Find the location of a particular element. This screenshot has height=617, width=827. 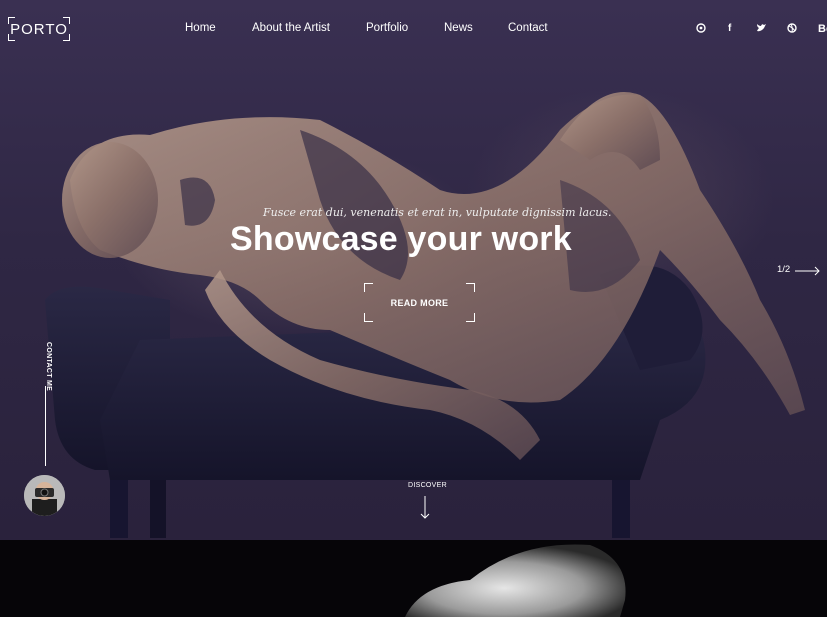

brand-logo: PORTO is located at coordinates (39, 29).